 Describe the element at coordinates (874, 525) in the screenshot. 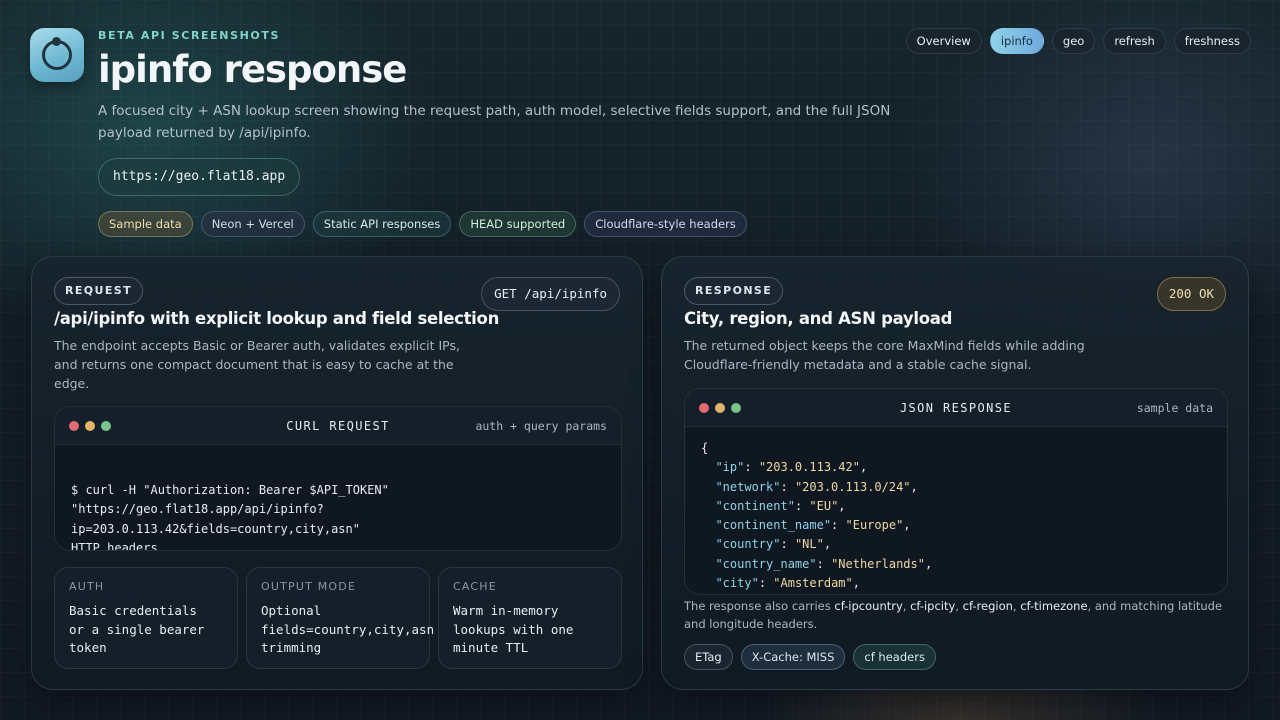

I see `json-value: "Europe"` at that location.